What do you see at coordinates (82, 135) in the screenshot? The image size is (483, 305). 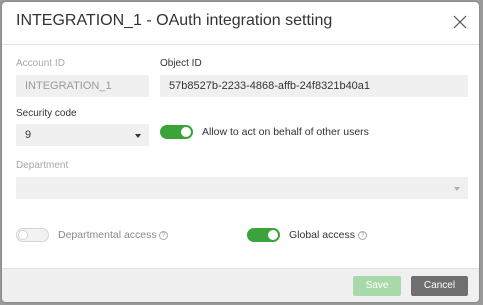 I see `security-code-select: 9` at bounding box center [82, 135].